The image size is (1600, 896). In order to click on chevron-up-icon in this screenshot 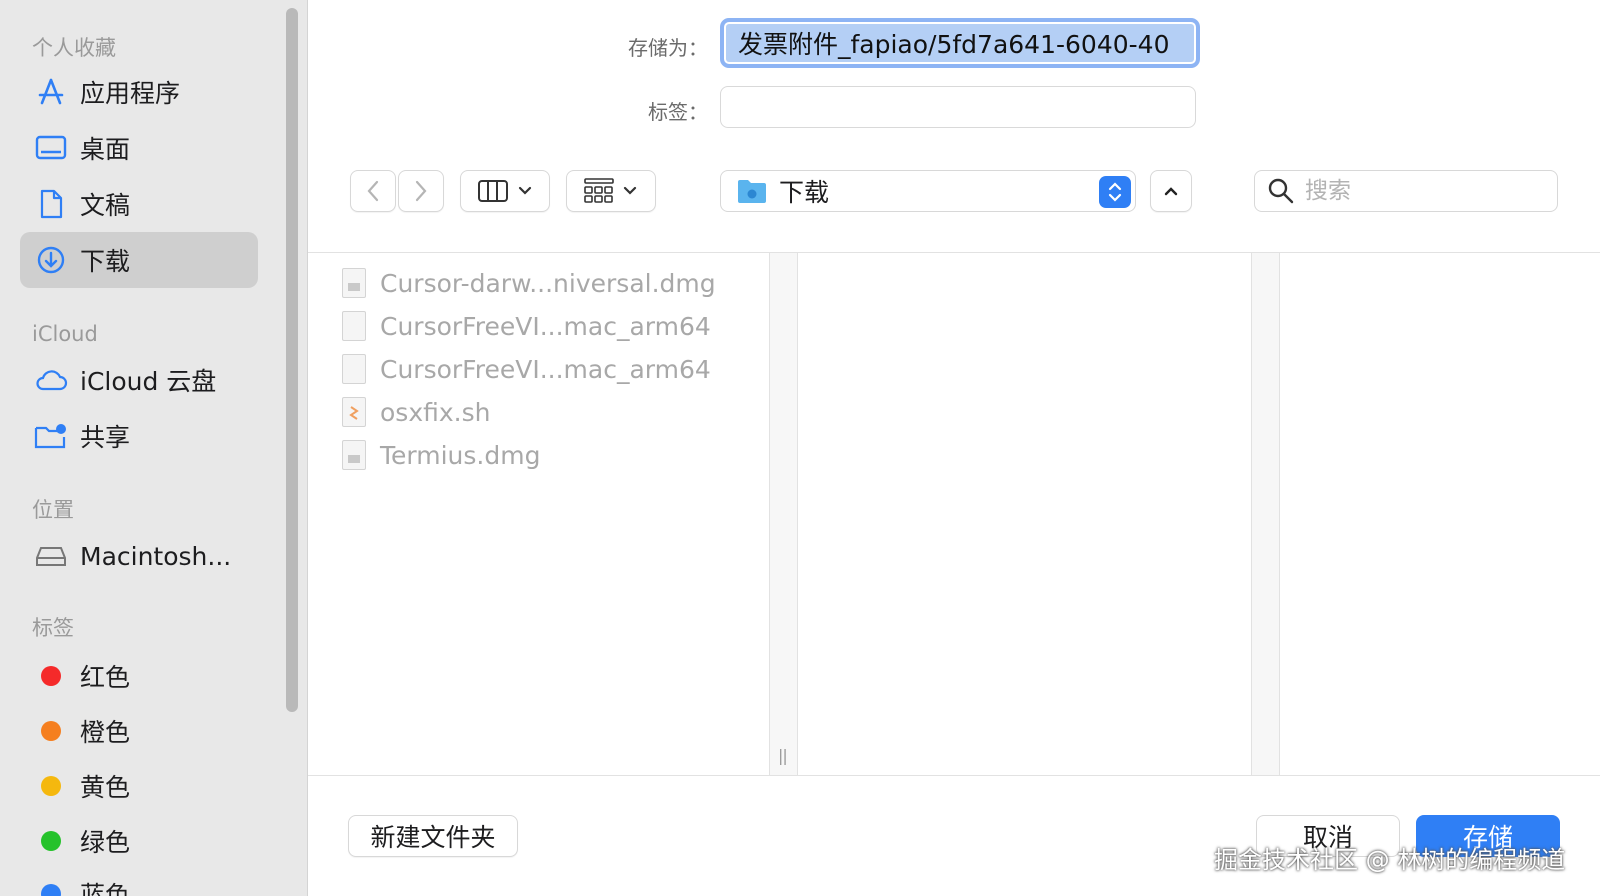, I will do `click(1171, 191)`.